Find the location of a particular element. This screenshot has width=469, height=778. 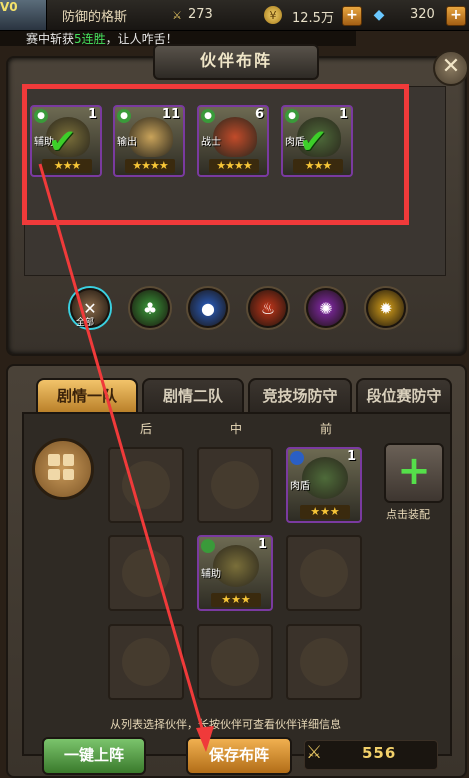

diamond-icon: ◆ is located at coordinates (379, 15).